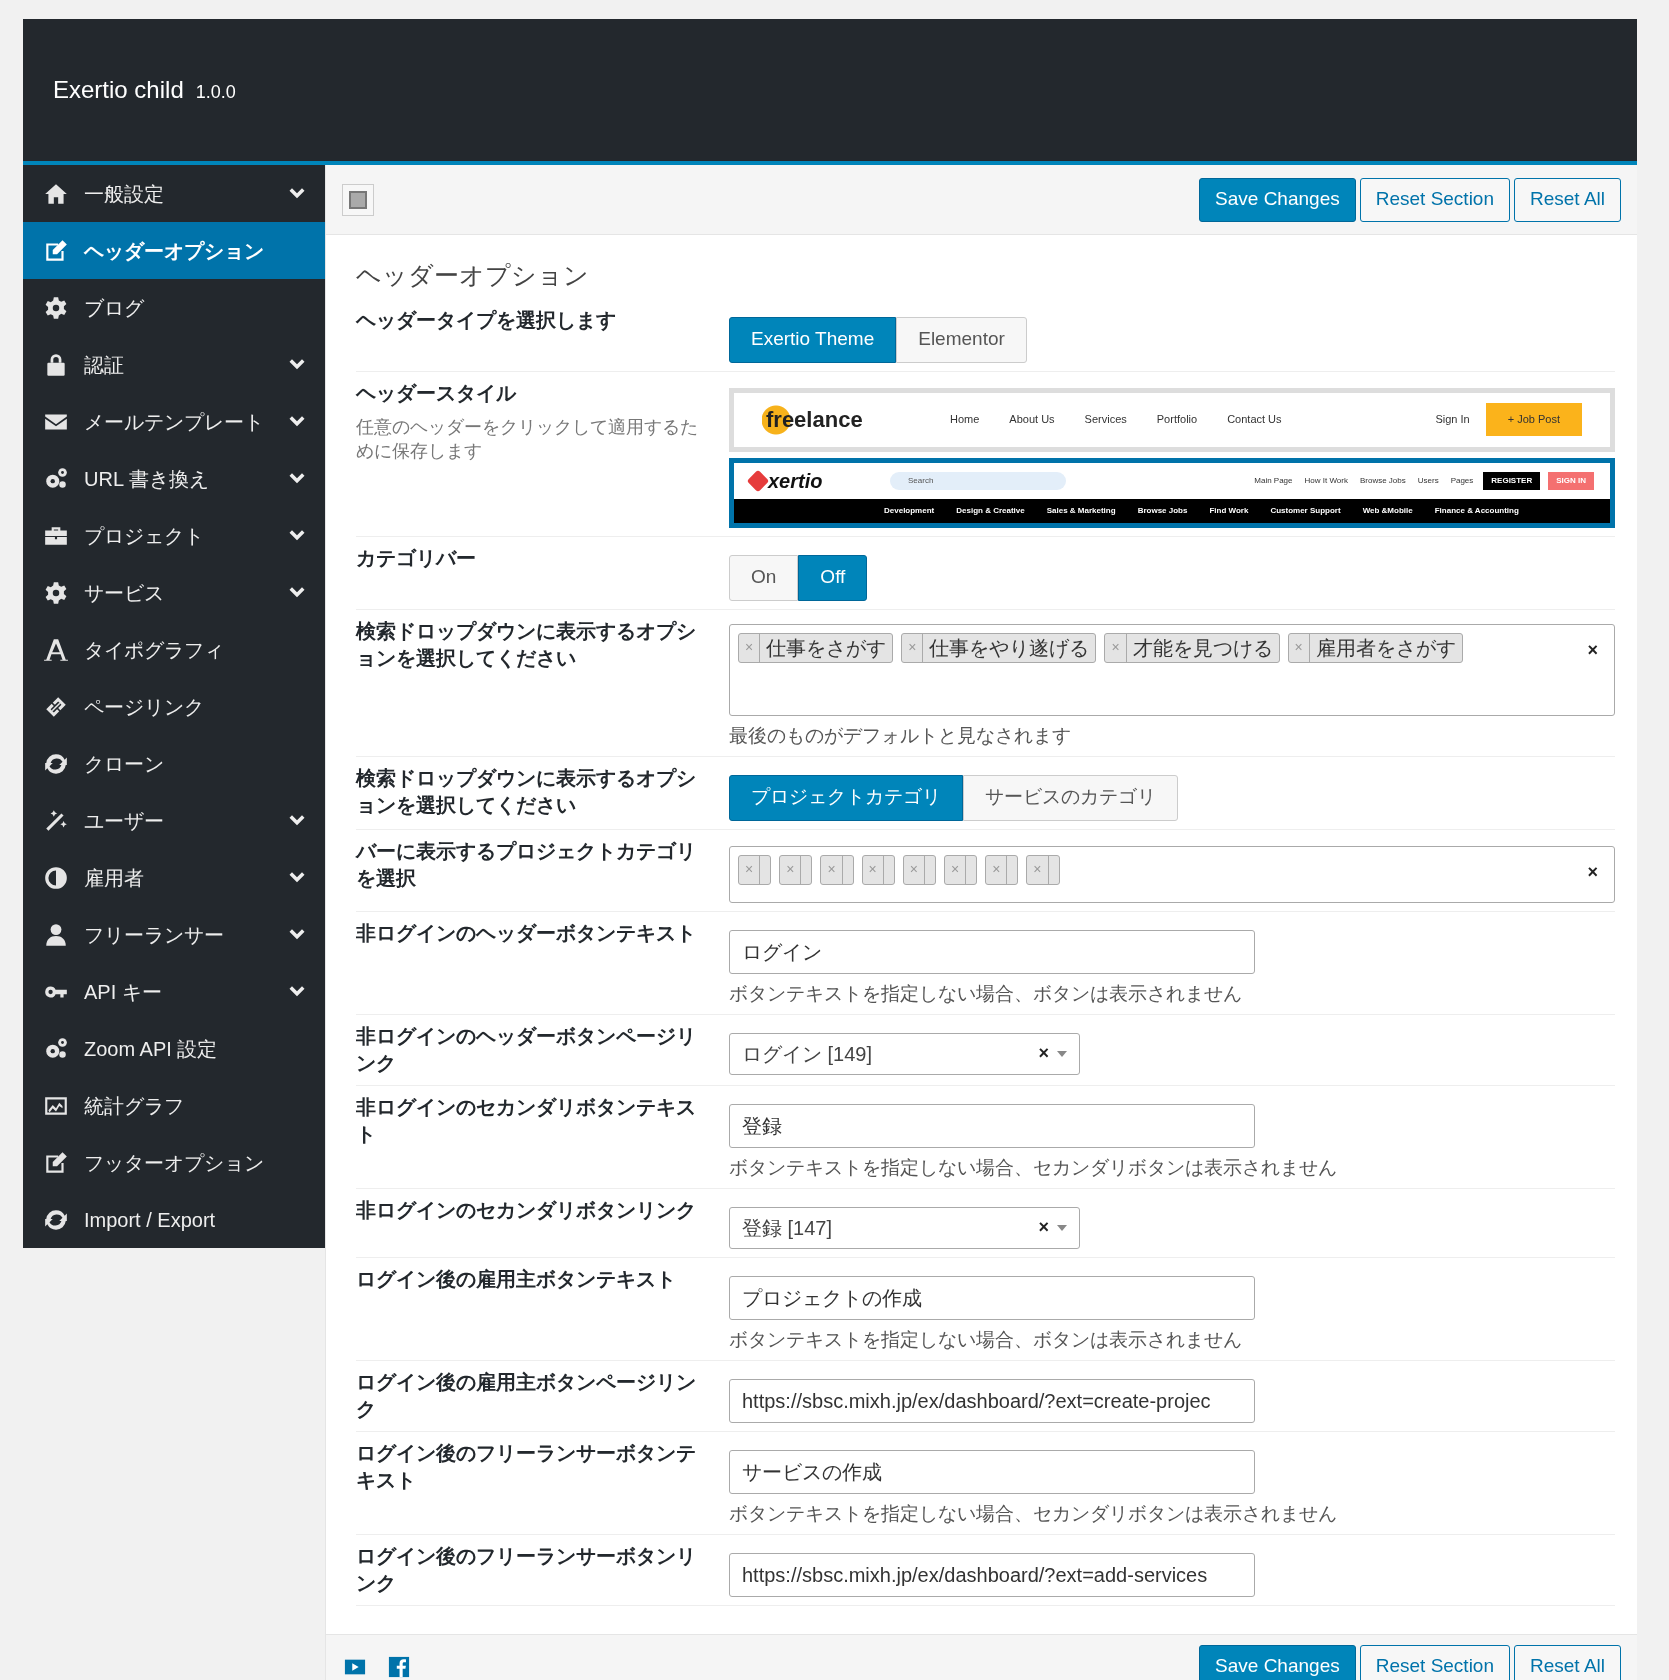 The image size is (1669, 1680). I want to click on header-style-option: xertio Search Main Page How It Work Browse Jobs Users Pages REGISTER SIGN IN Development Design & Creative Sales & Marketing Browse Jobs Find Work Customer Support Web &Mobile Finance & Accounting, so click(1172, 492).